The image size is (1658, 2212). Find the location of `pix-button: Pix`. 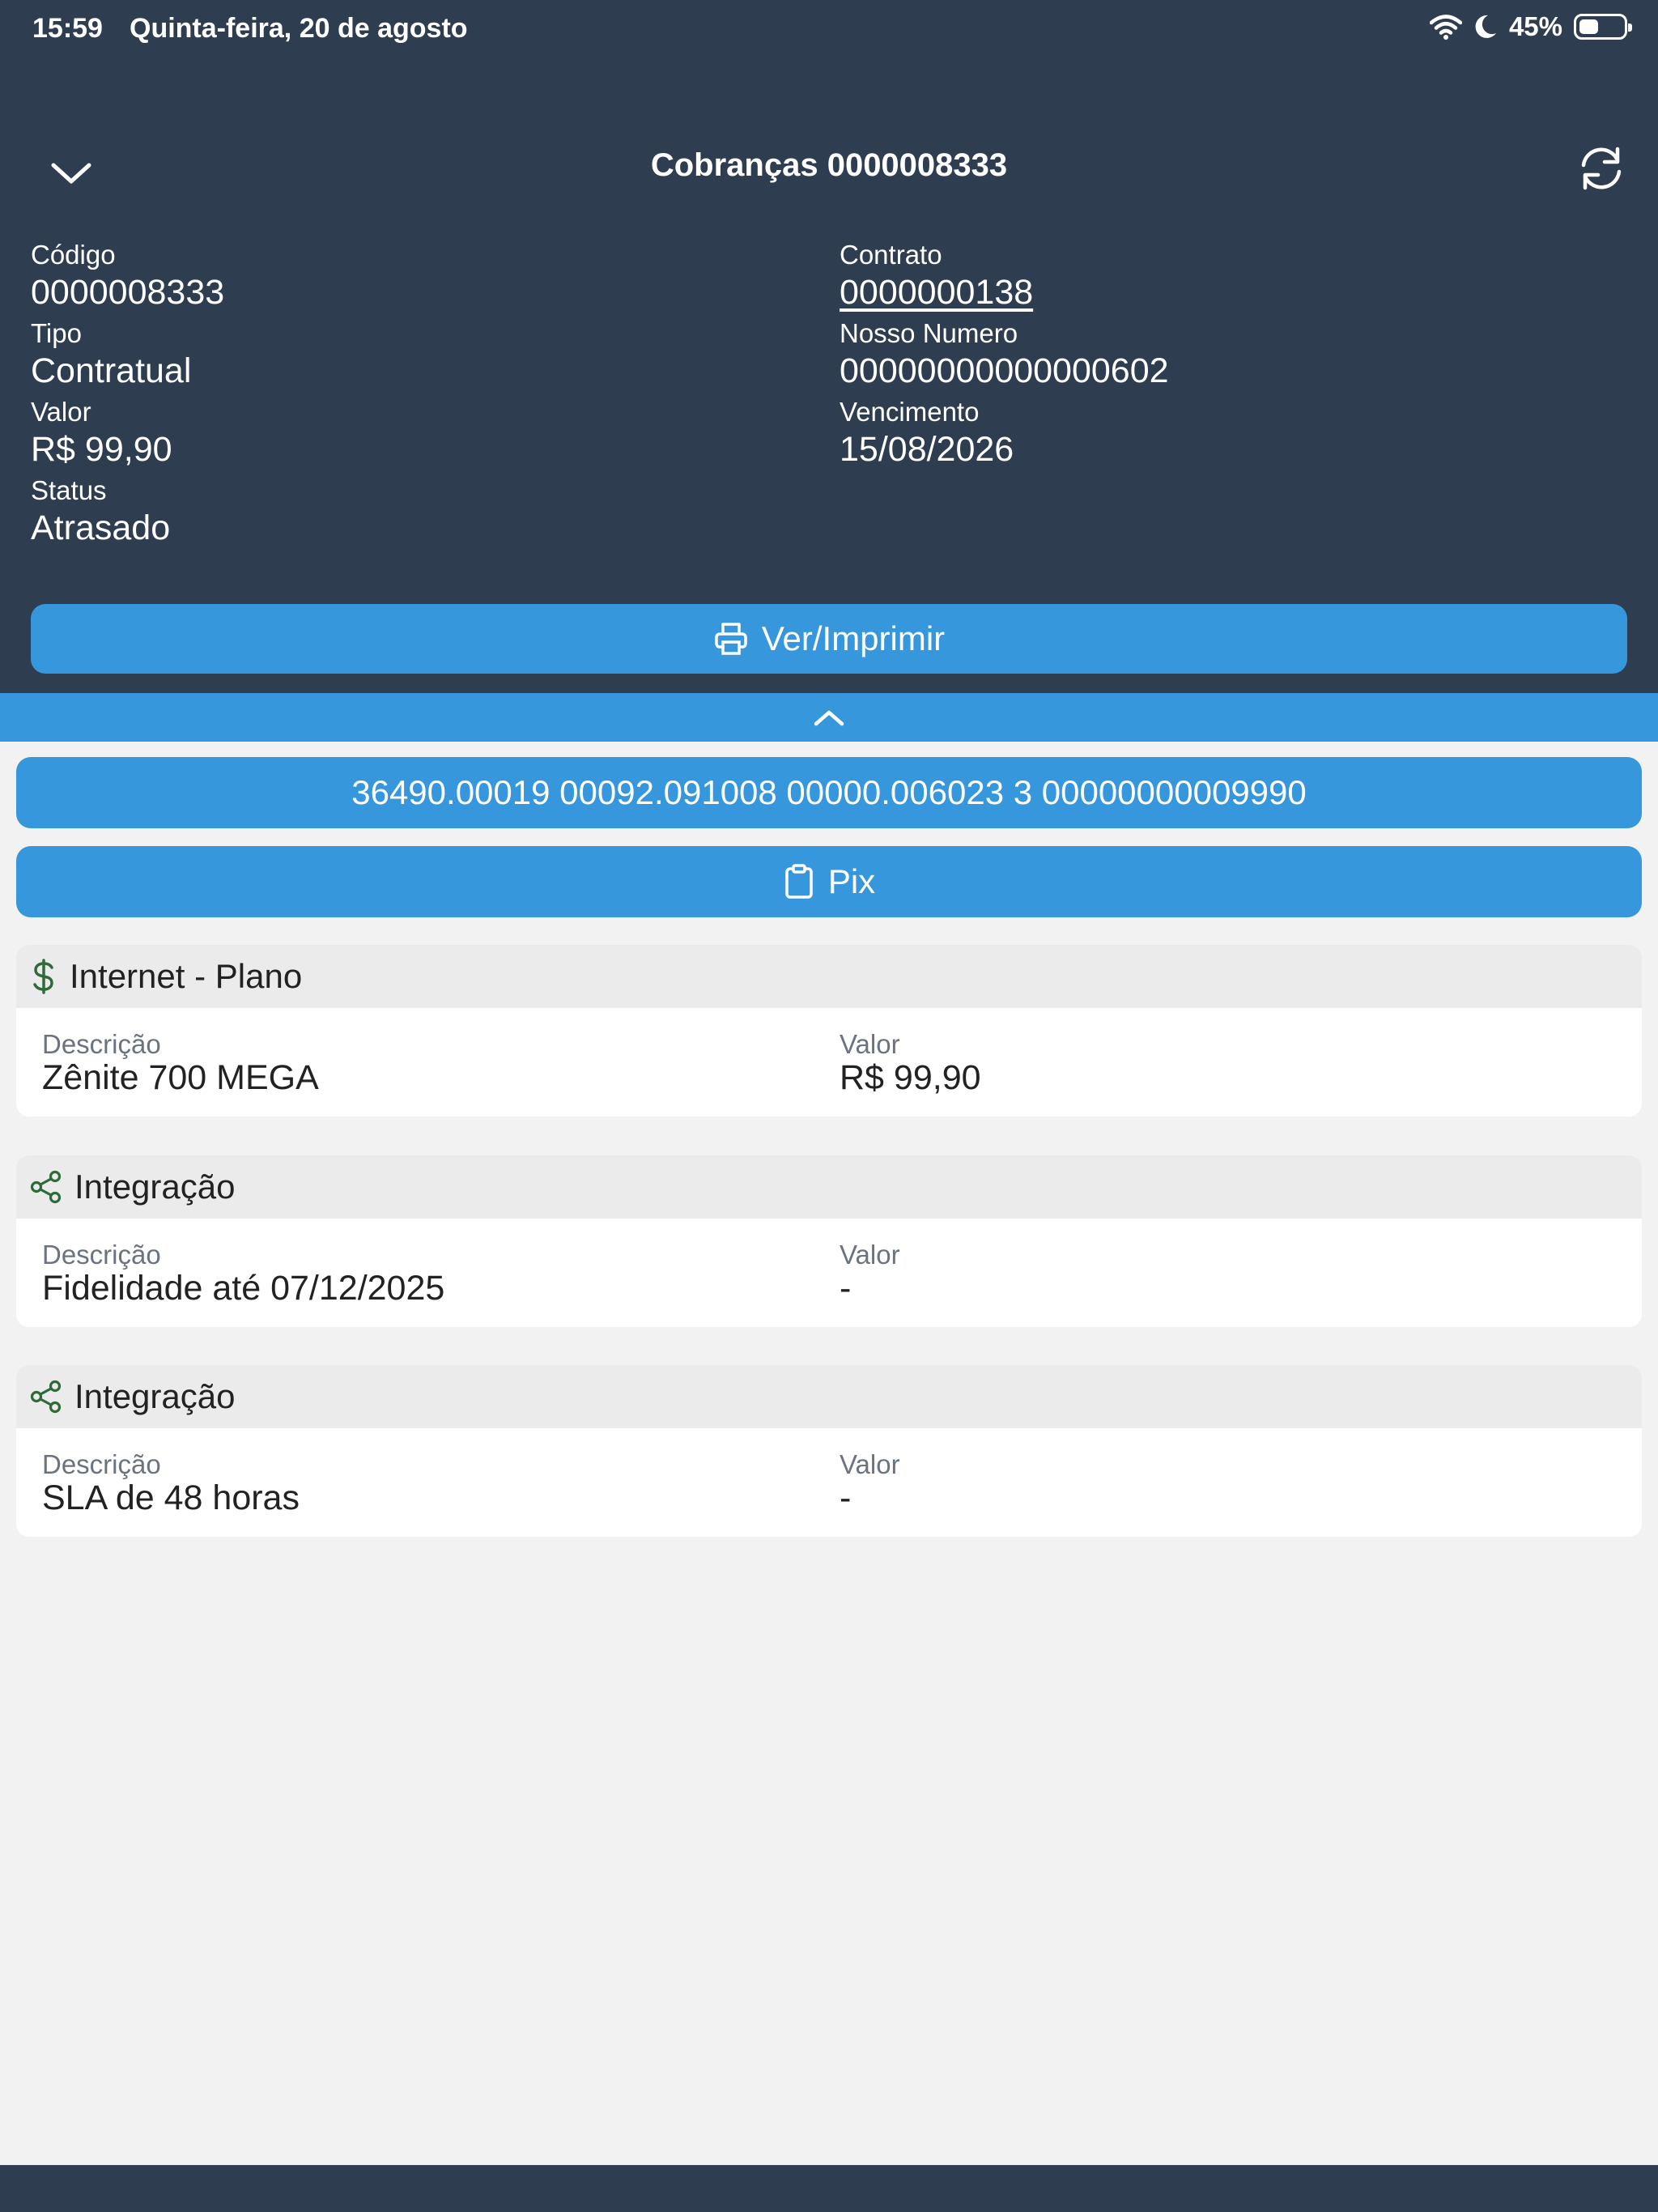

pix-button: Pix is located at coordinates (829, 882).